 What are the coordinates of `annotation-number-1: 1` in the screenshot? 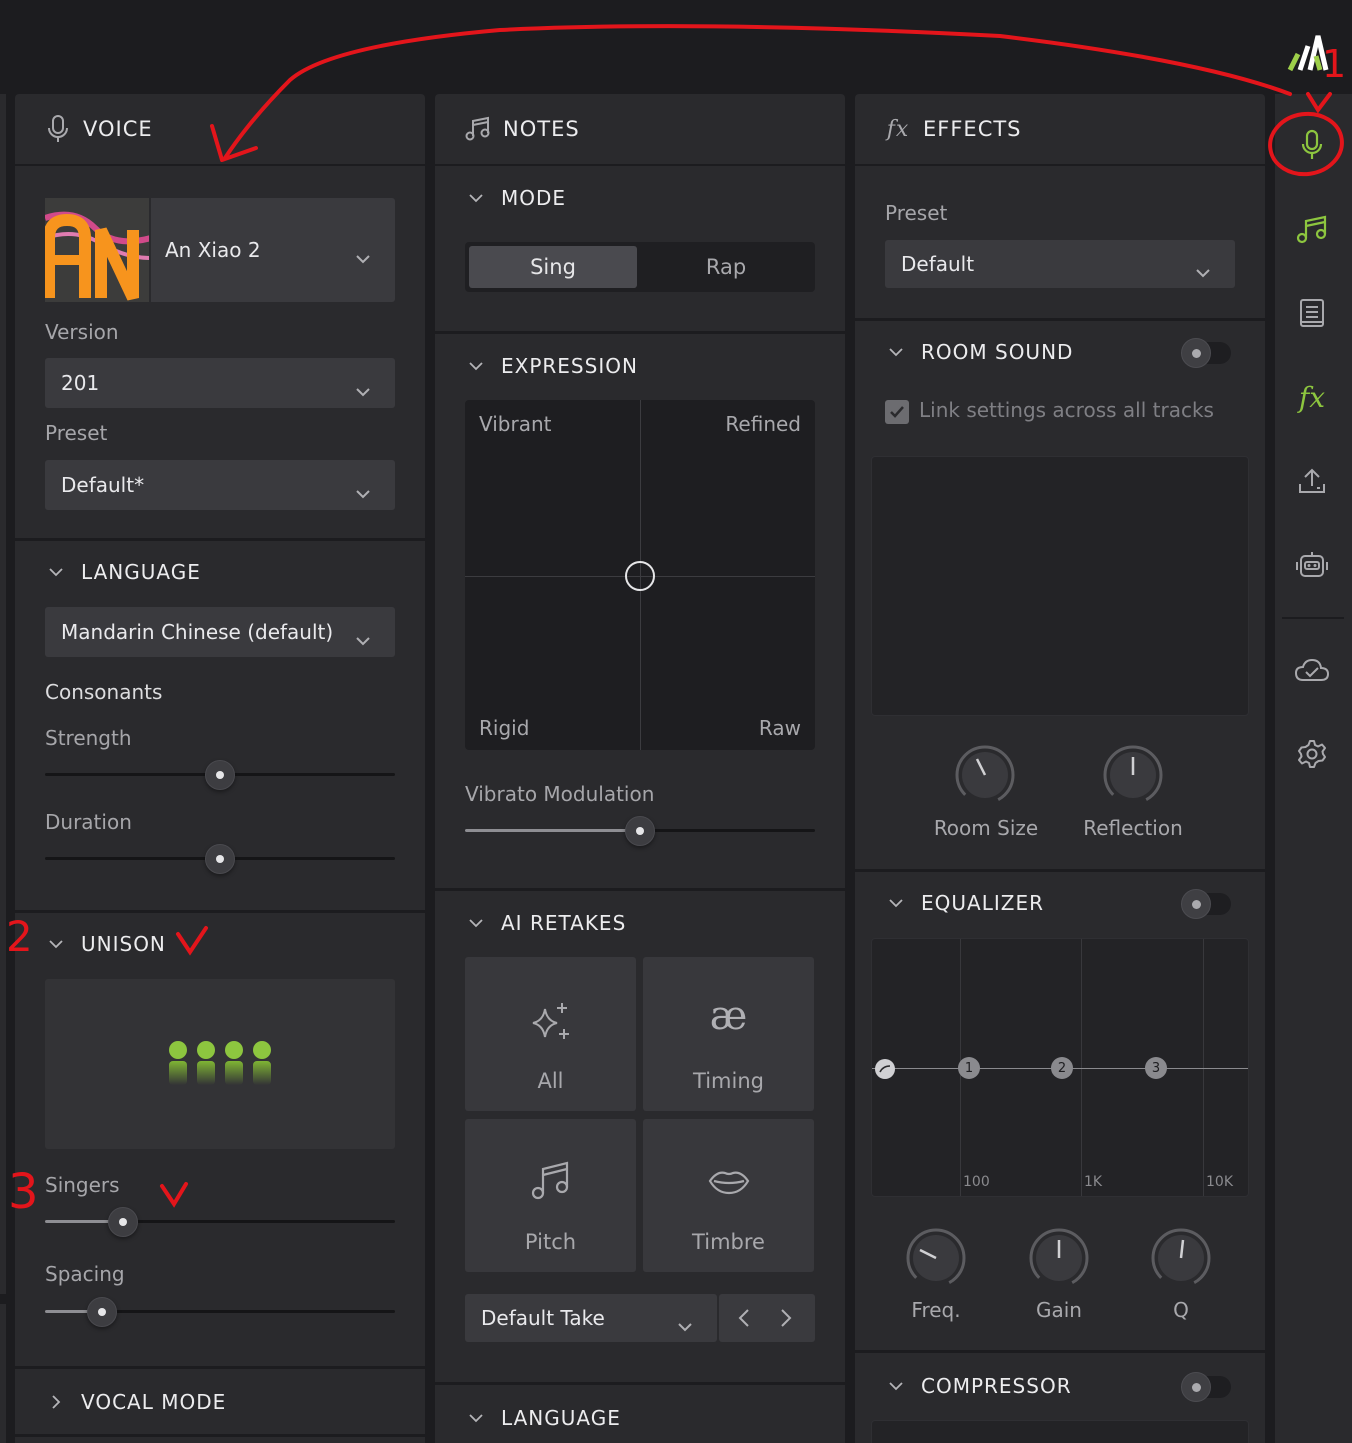 It's located at (1334, 64).